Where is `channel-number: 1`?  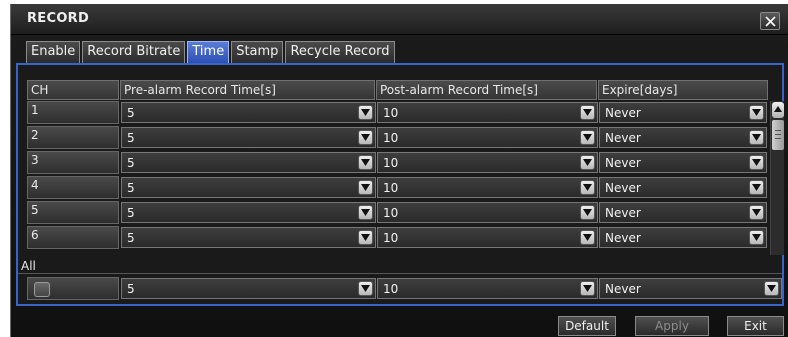
channel-number: 1 is located at coordinates (73, 112).